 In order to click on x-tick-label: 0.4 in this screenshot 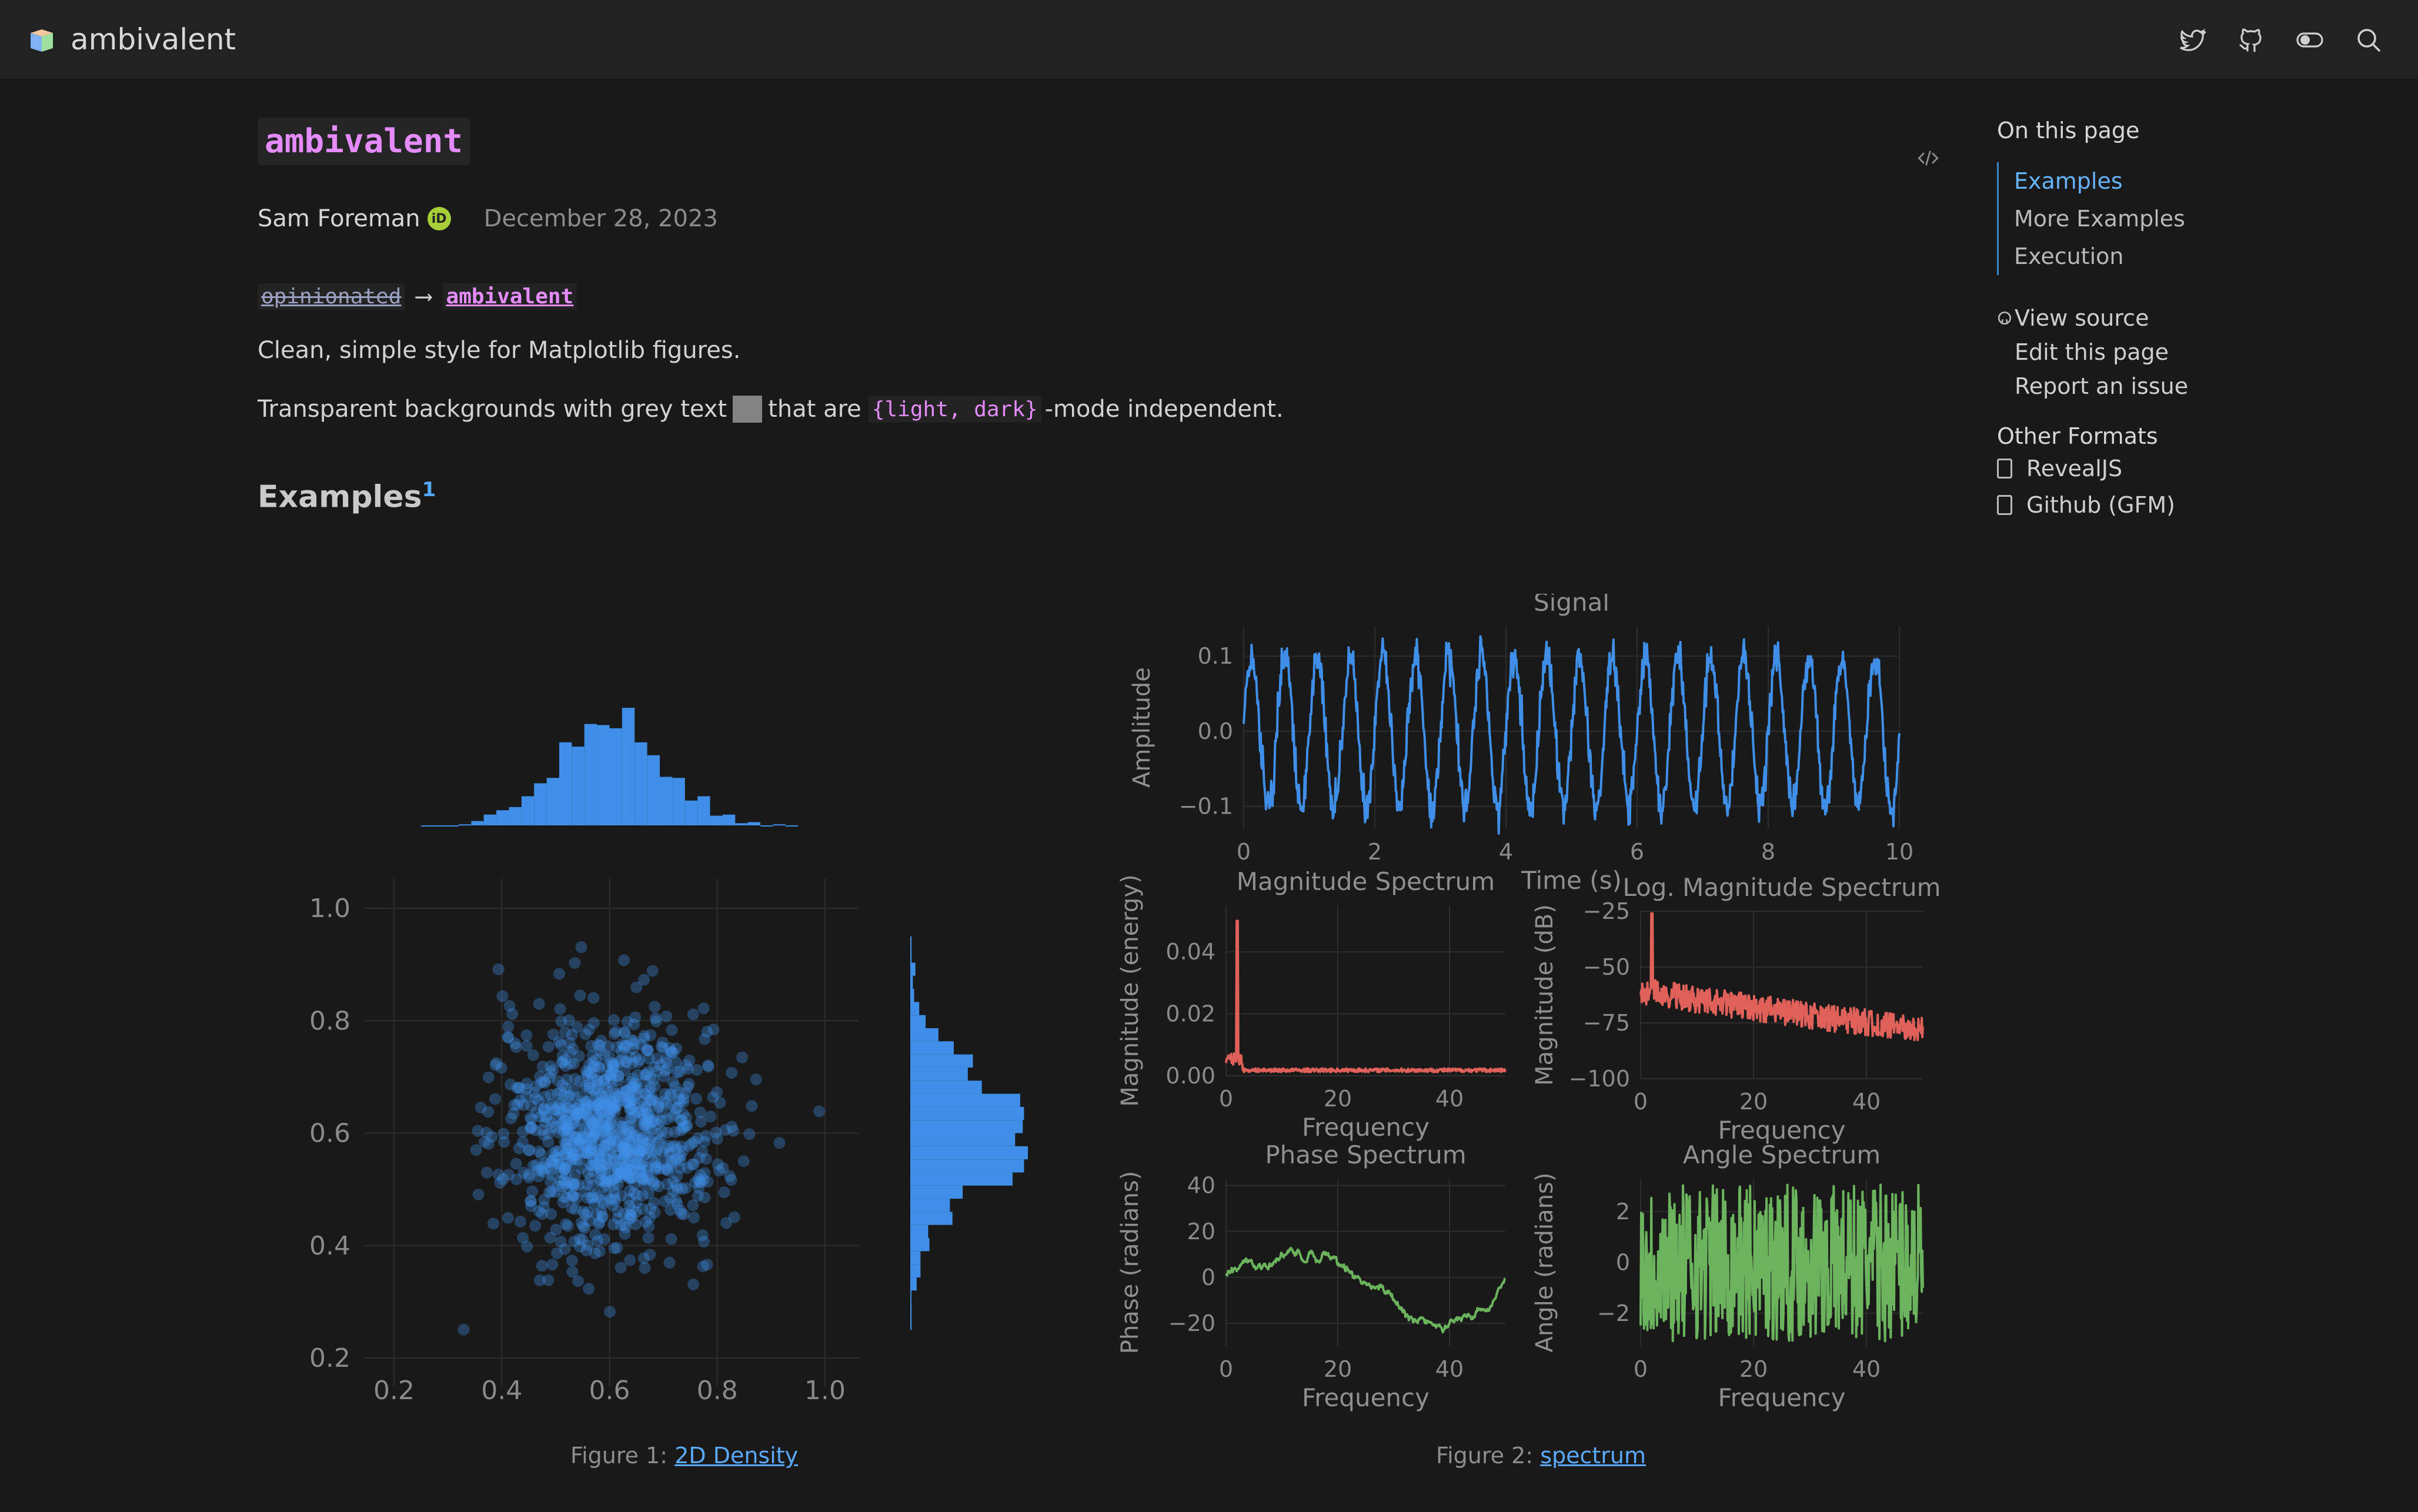, I will do `click(501, 1391)`.